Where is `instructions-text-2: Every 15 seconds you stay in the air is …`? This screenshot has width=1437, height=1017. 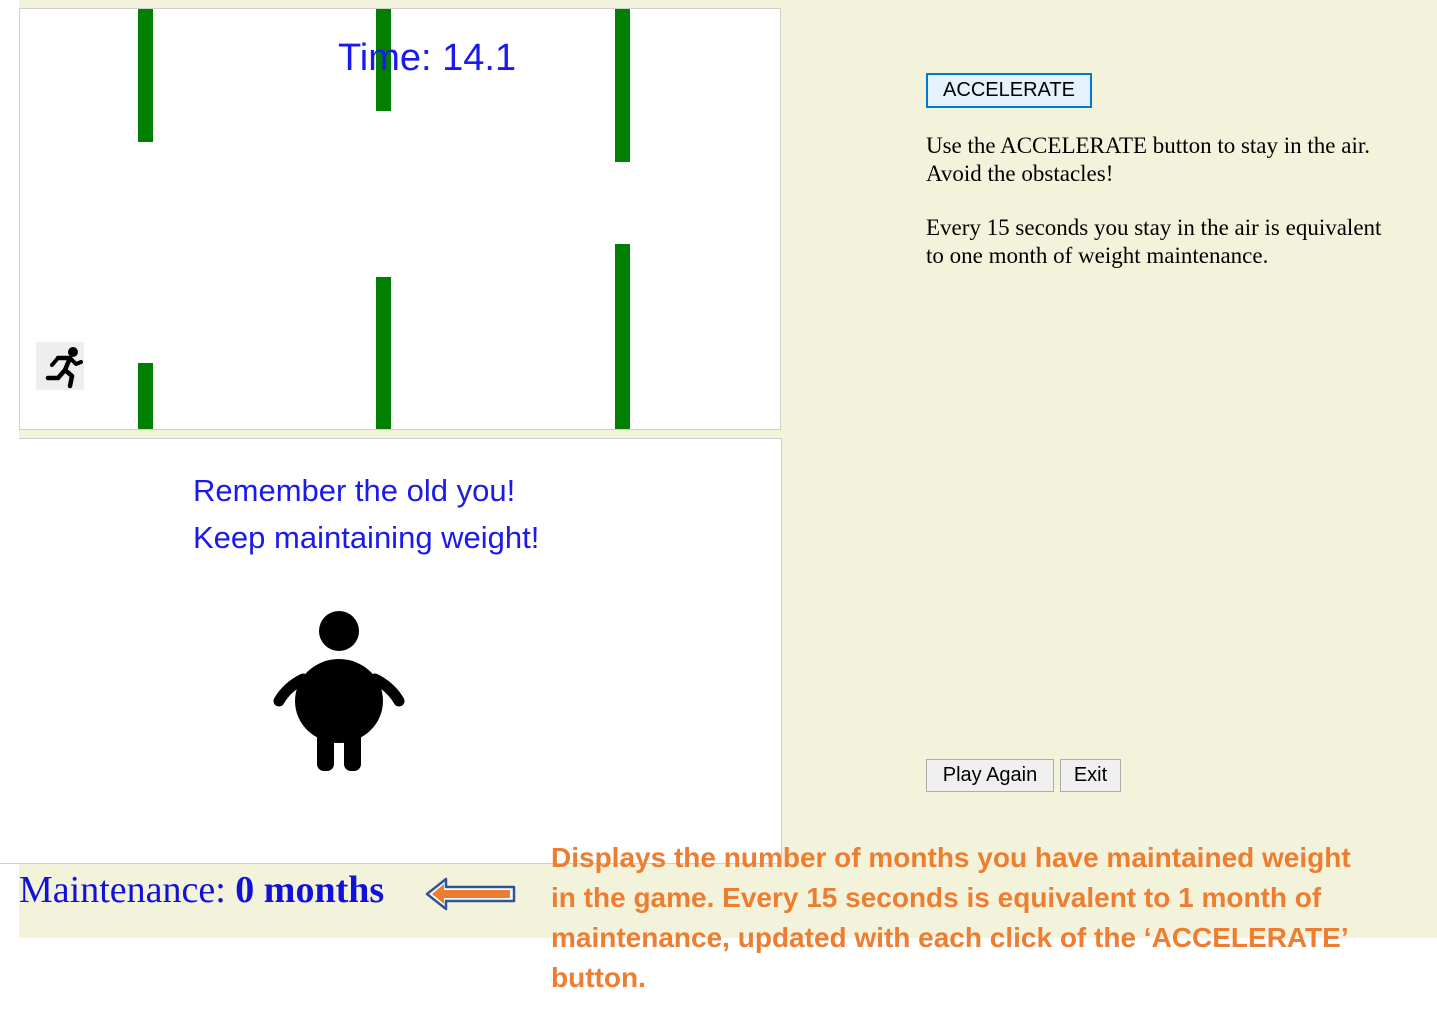 instructions-text-2: Every 15 seconds you stay in the air is … is located at coordinates (1154, 241).